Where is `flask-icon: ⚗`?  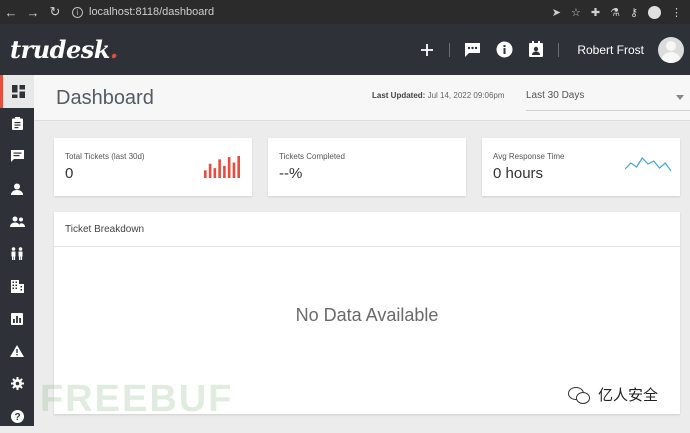 flask-icon: ⚗ is located at coordinates (615, 12).